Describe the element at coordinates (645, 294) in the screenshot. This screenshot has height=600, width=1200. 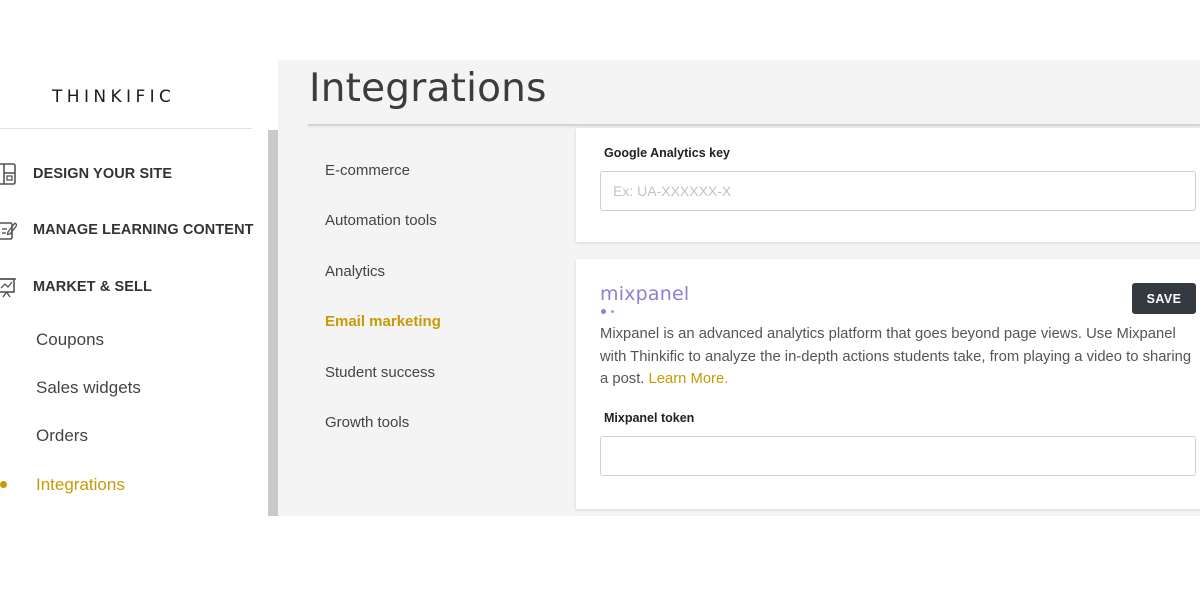
I see `mixpanel-logo-text: mixpanel` at that location.